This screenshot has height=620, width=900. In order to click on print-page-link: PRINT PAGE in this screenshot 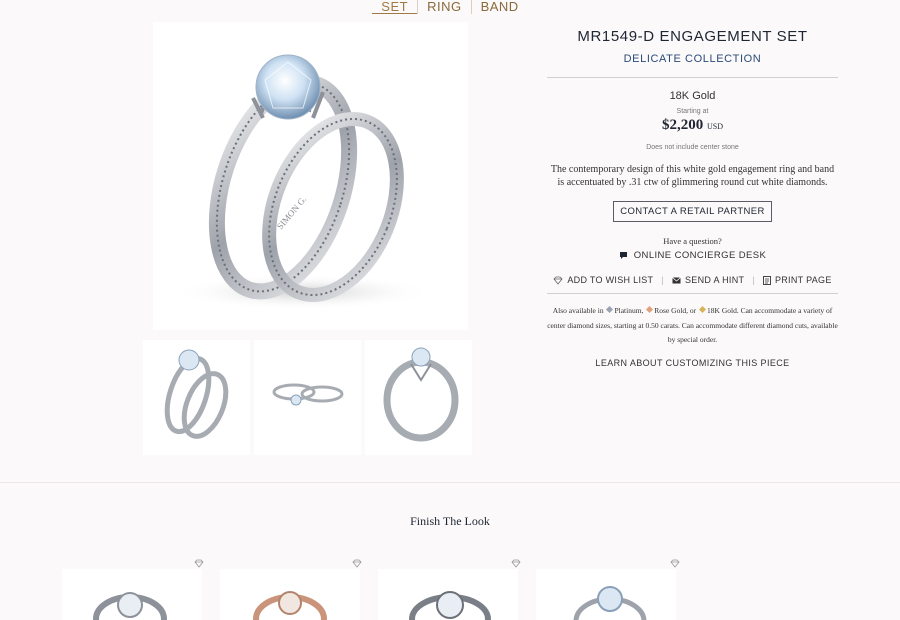, I will do `click(797, 280)`.